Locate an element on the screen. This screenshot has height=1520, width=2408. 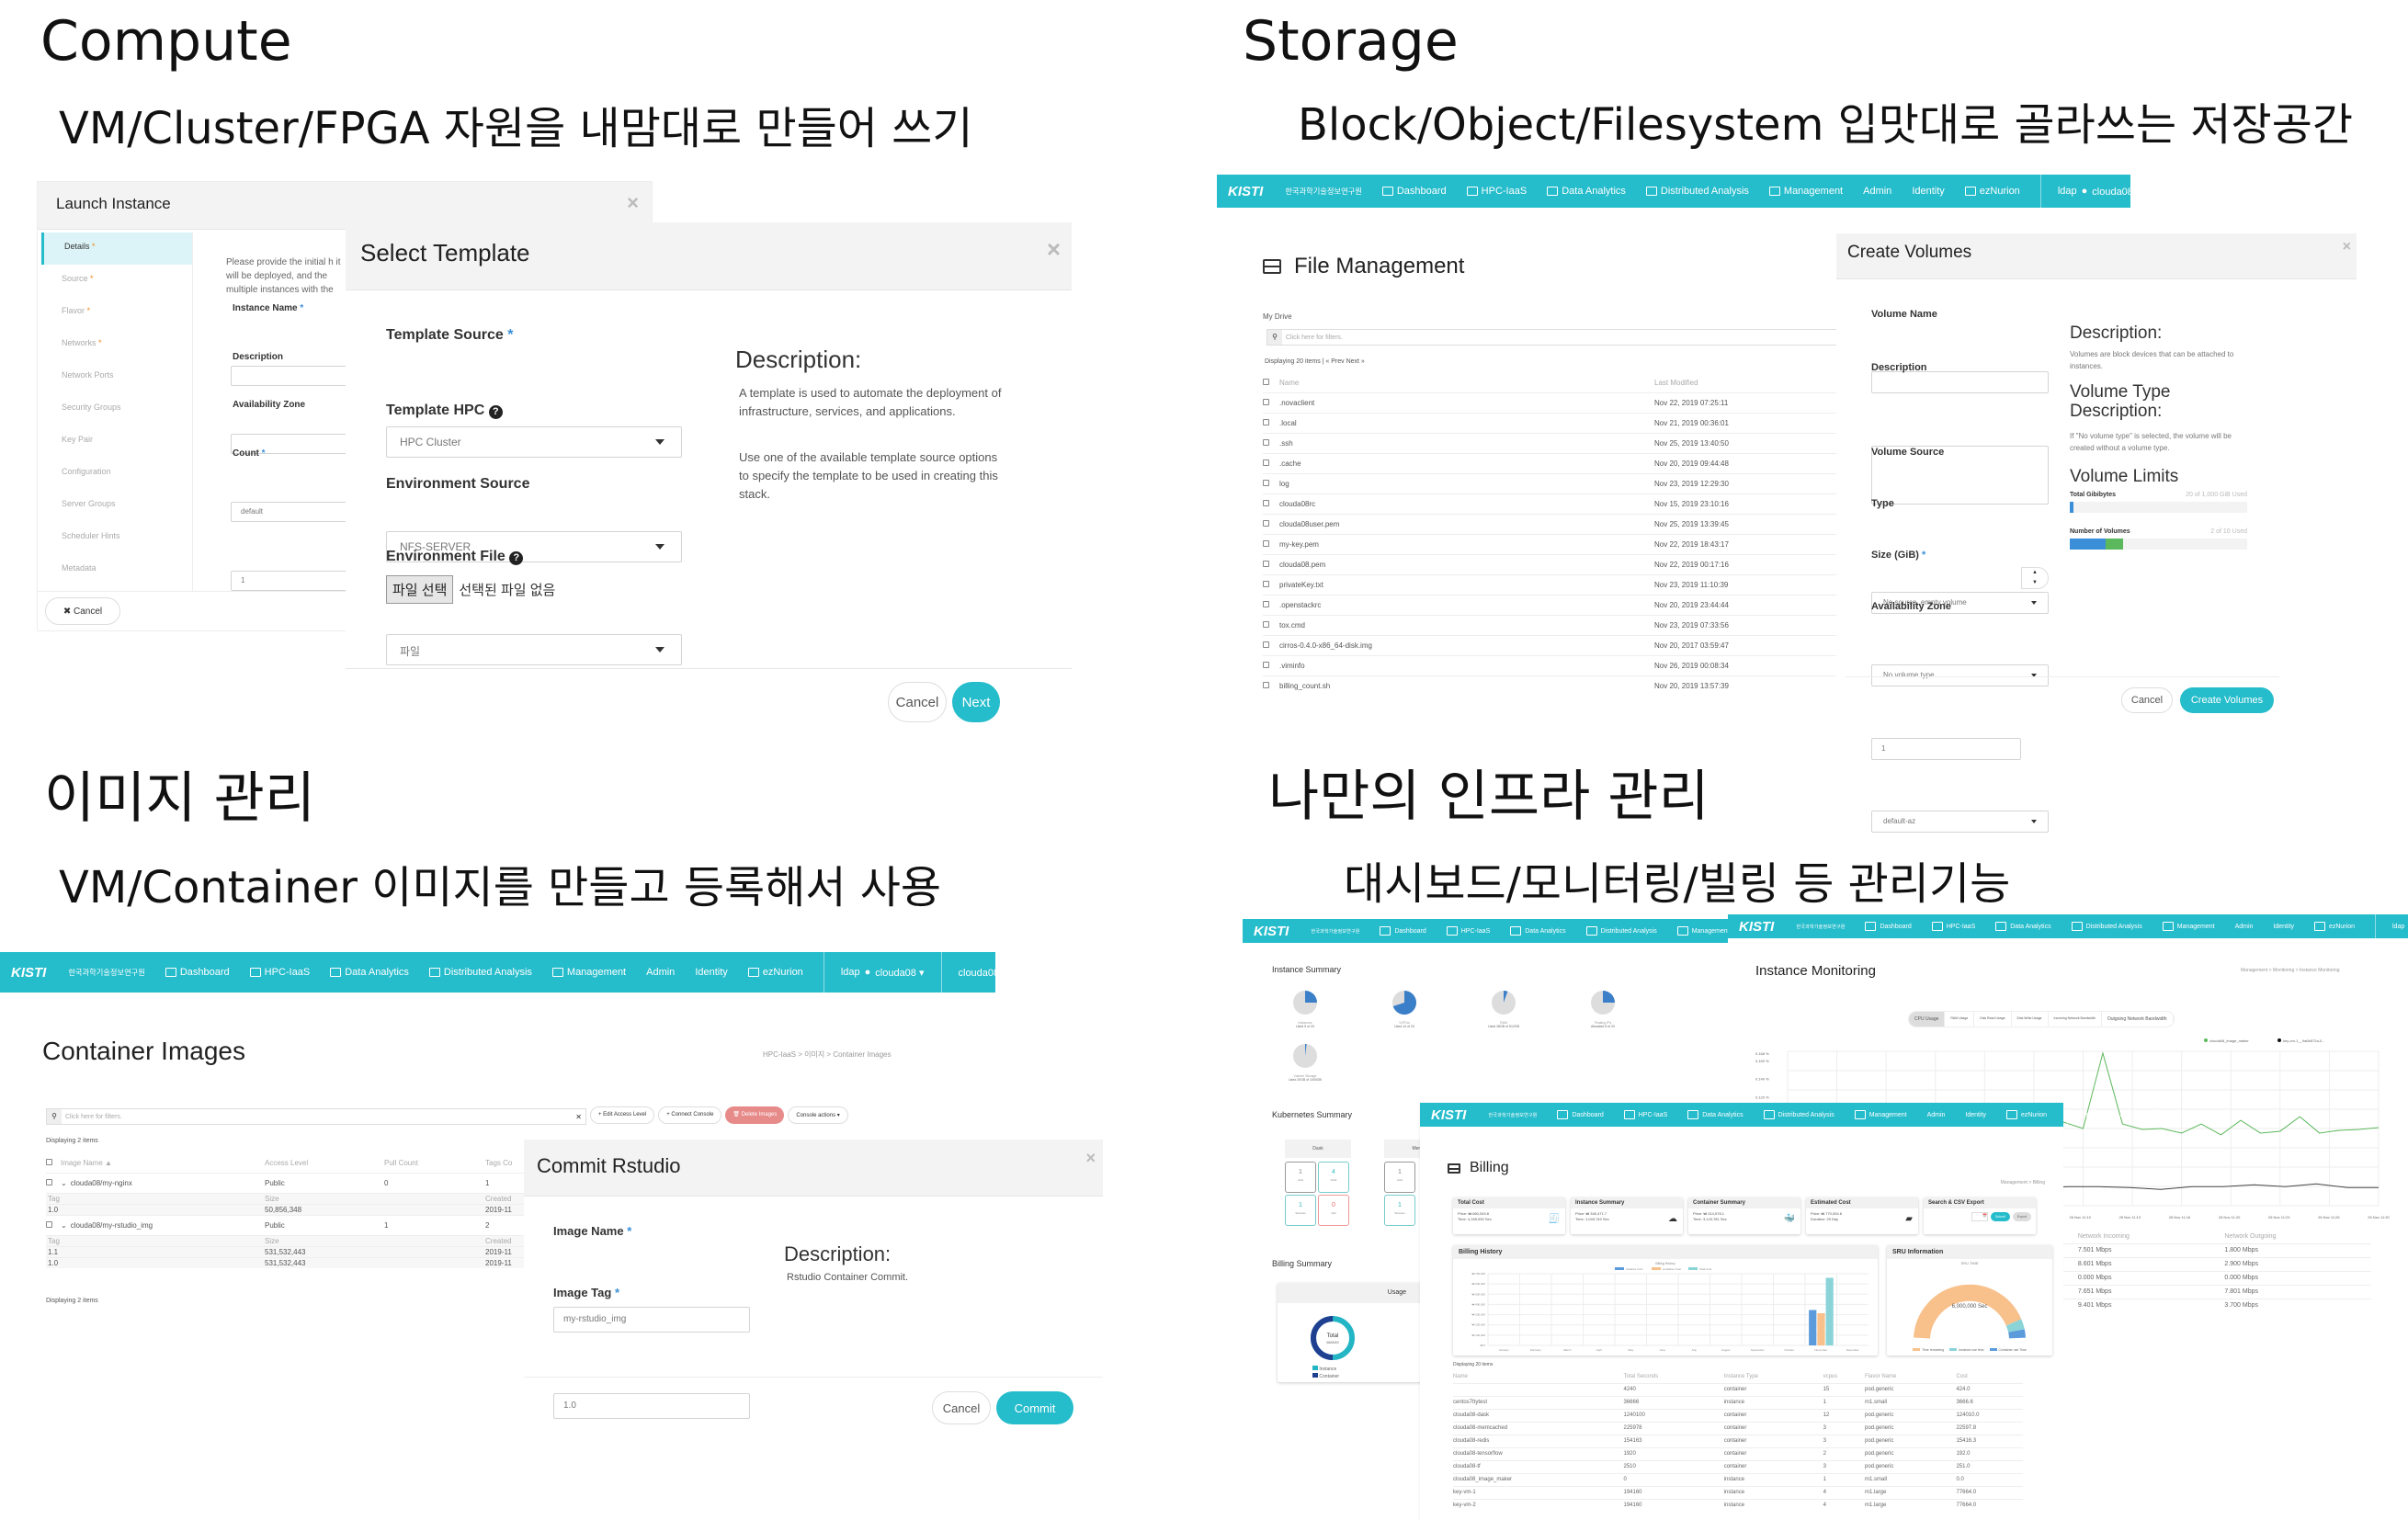
step-key-pair: Key Pair is located at coordinates (116, 442).